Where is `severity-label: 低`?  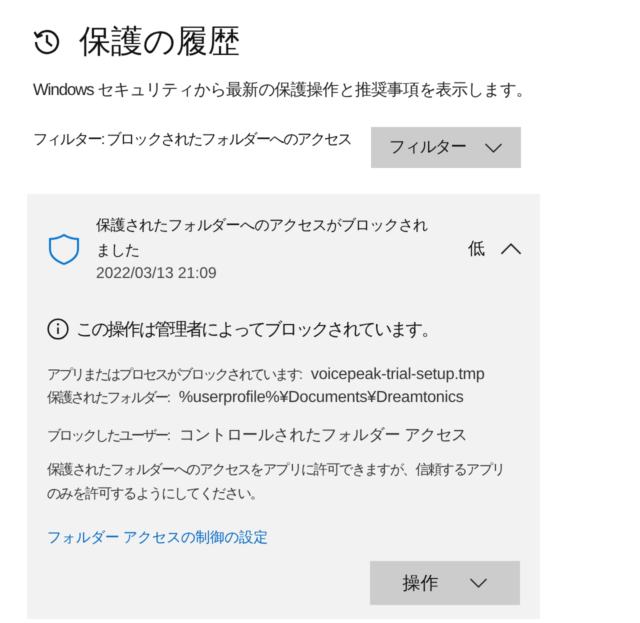 severity-label: 低 is located at coordinates (476, 249).